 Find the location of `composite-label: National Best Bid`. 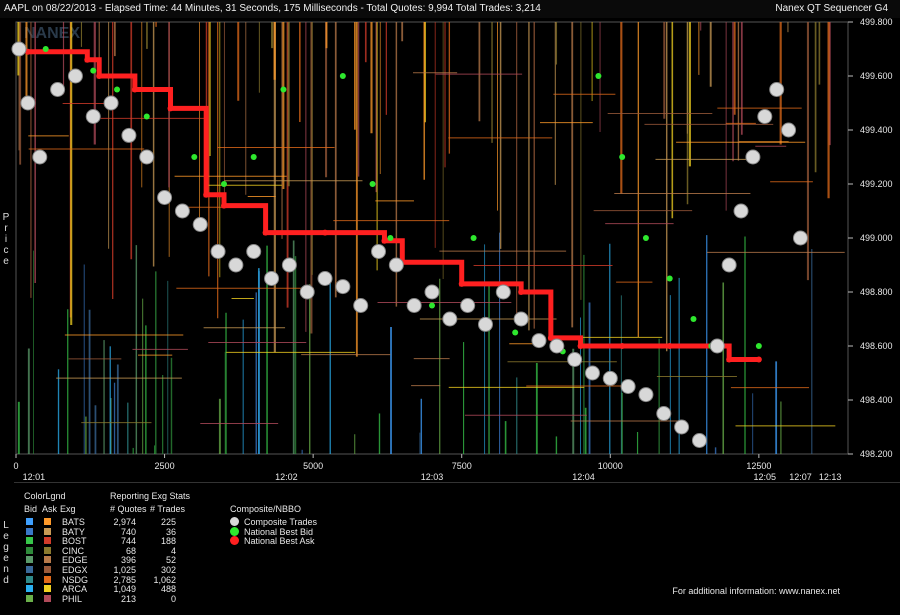

composite-label: National Best Bid is located at coordinates (279, 531).